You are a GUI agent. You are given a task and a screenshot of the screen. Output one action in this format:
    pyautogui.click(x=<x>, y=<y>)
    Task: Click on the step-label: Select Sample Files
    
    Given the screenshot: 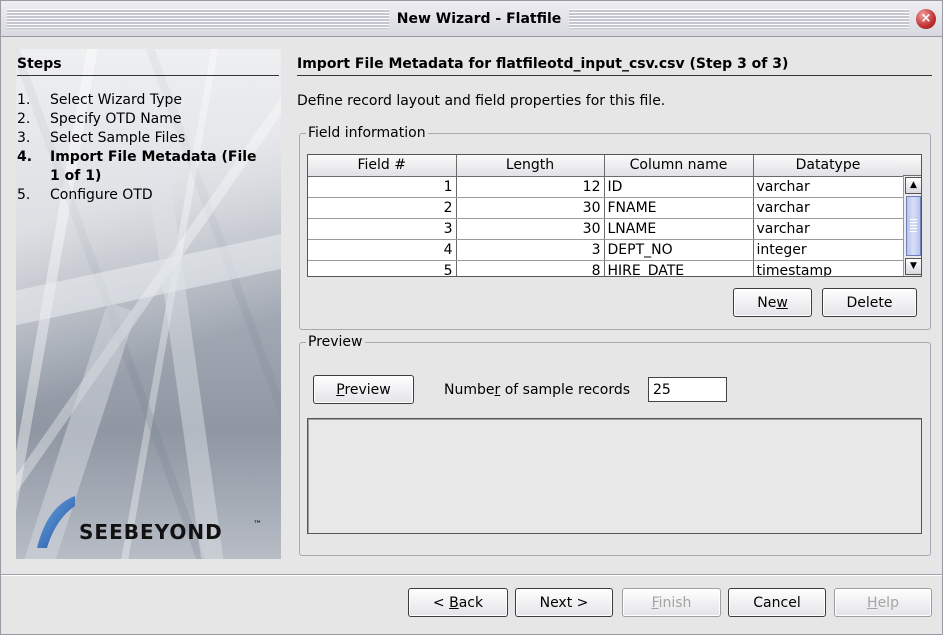 What is the action you would take?
    pyautogui.click(x=118, y=138)
    